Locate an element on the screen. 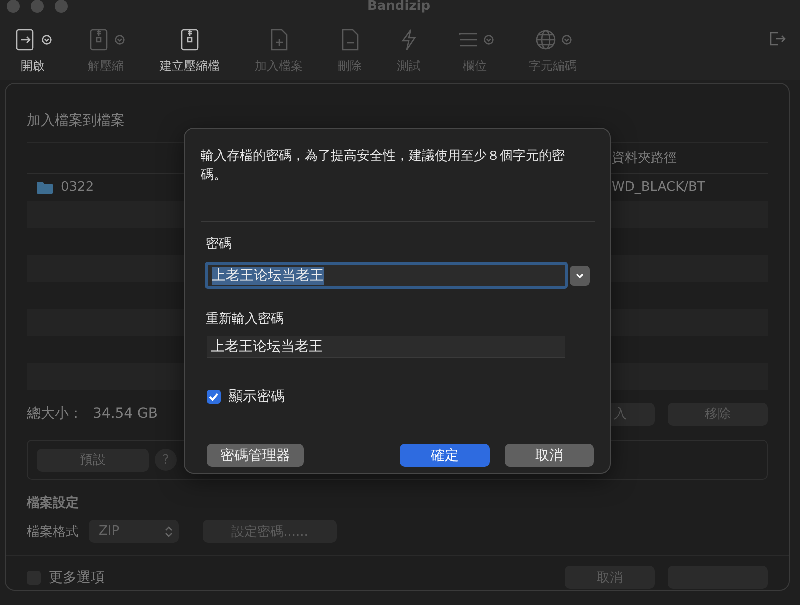 This screenshot has width=800, height=605. total-size-value: 34.54 GB is located at coordinates (125, 414).